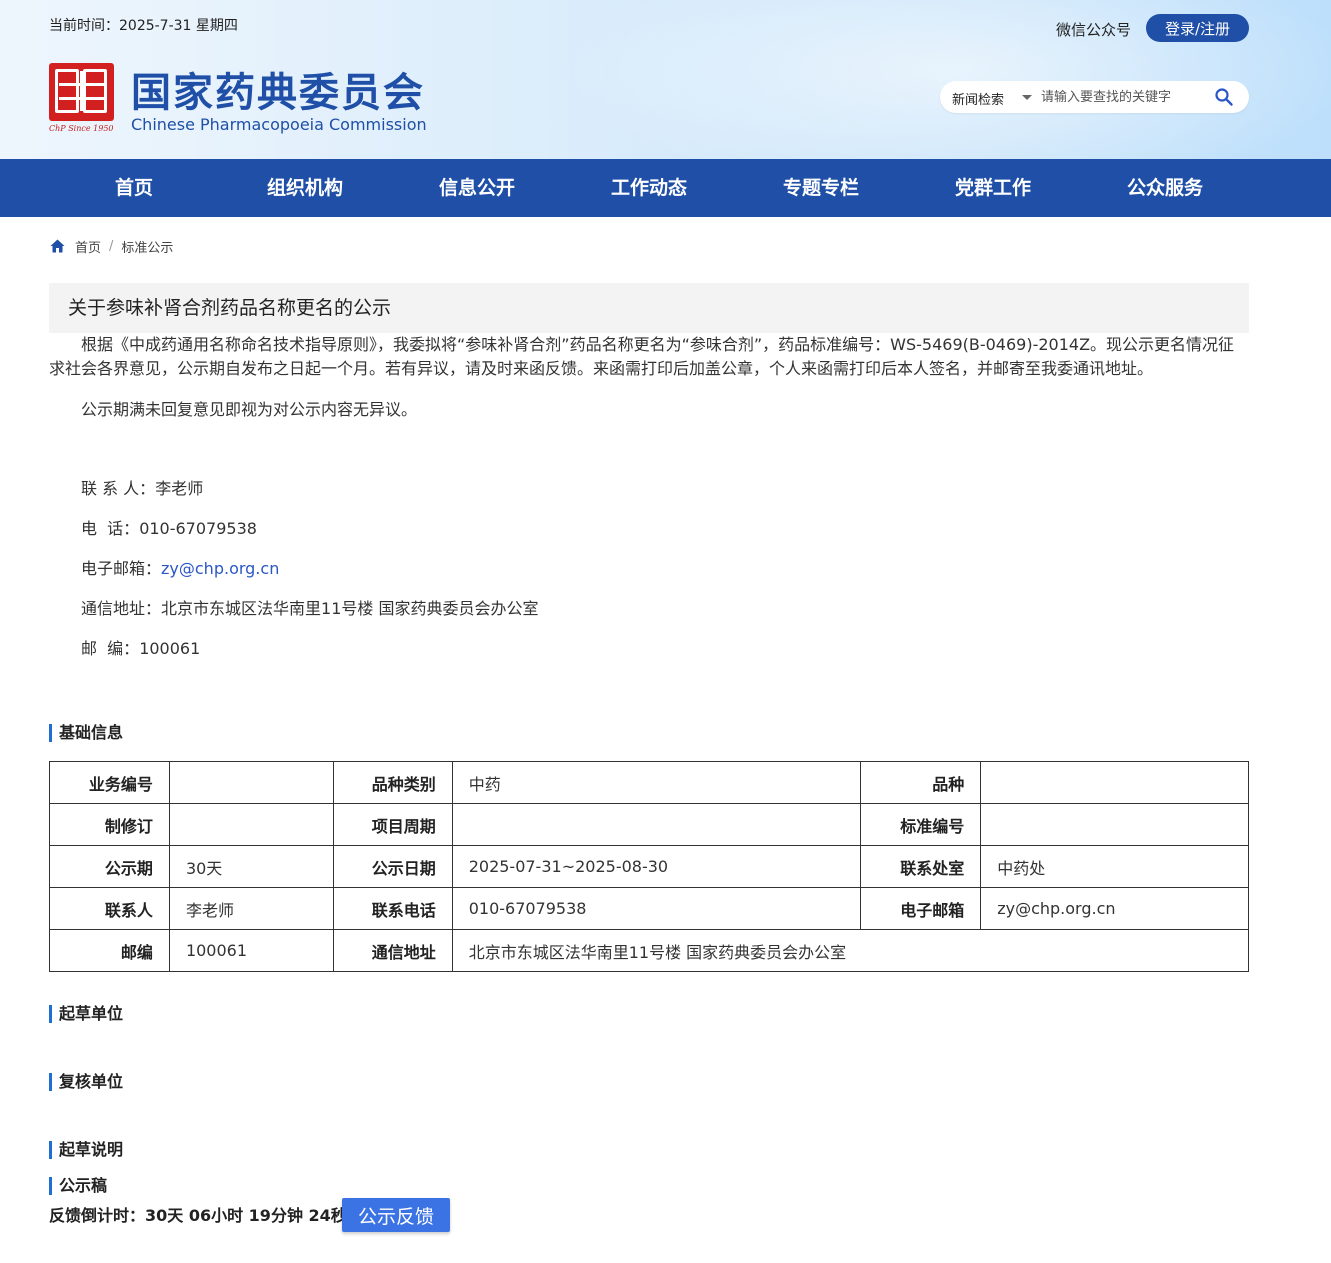 The image size is (1331, 1263). I want to click on table-row: 制修订 项目周期 标准编号, so click(649, 824).